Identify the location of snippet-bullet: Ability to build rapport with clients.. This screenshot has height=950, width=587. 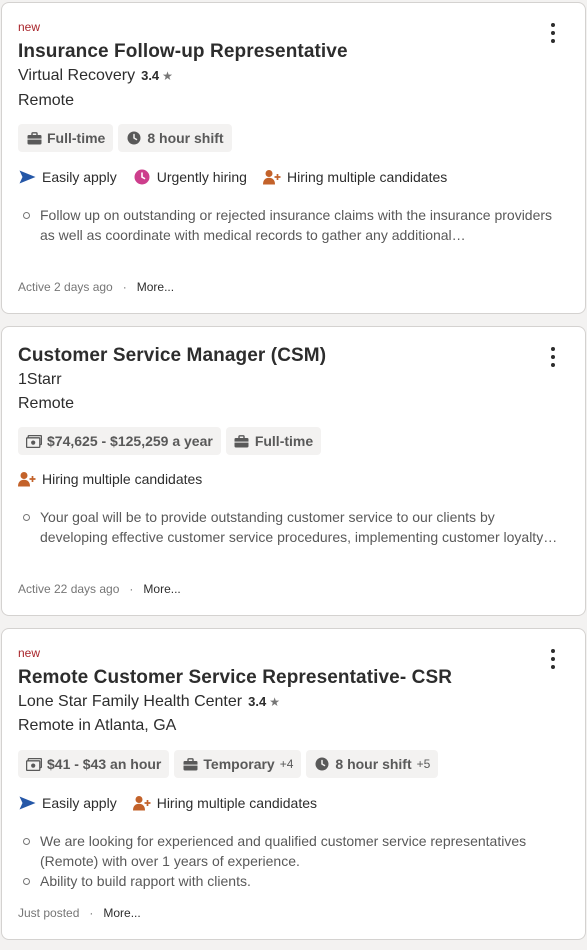
(290, 881).